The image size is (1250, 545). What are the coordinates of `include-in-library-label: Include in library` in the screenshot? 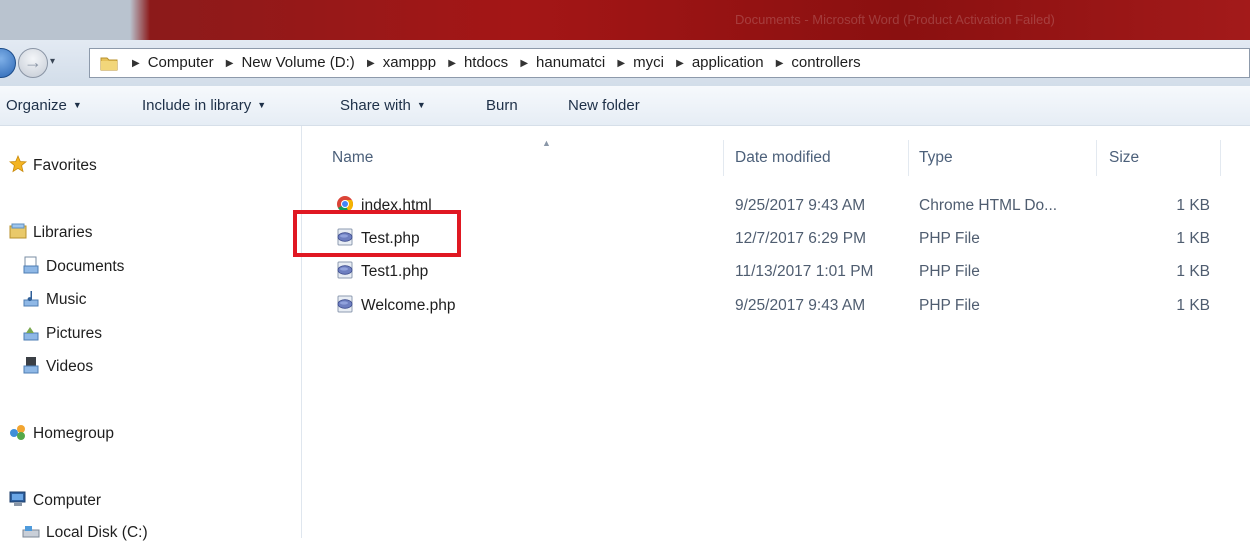 It's located at (197, 105).